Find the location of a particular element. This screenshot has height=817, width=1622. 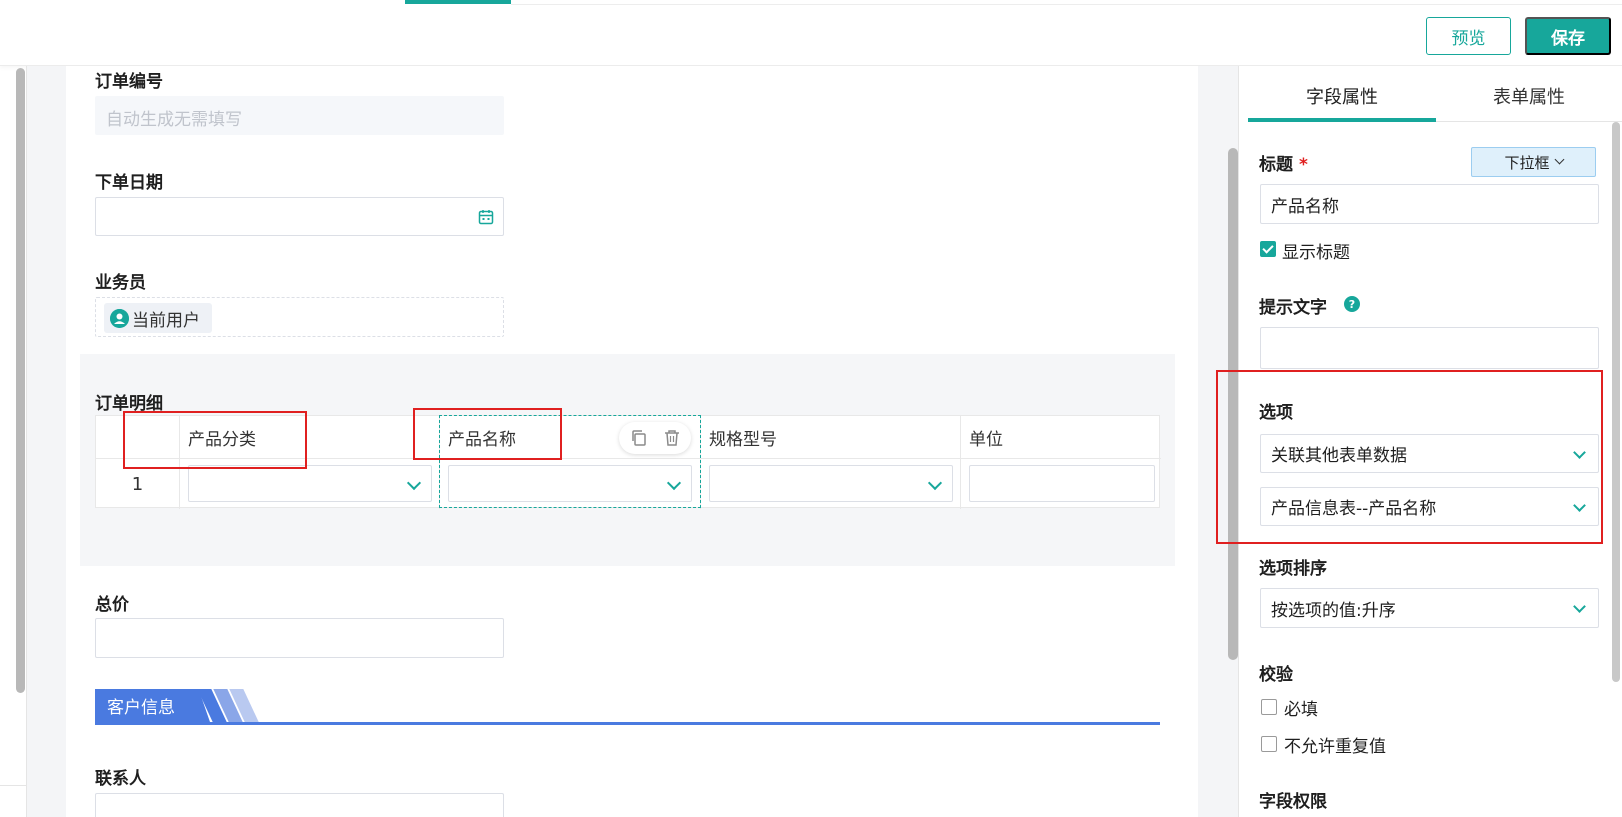

order-date-field is located at coordinates (299, 216).